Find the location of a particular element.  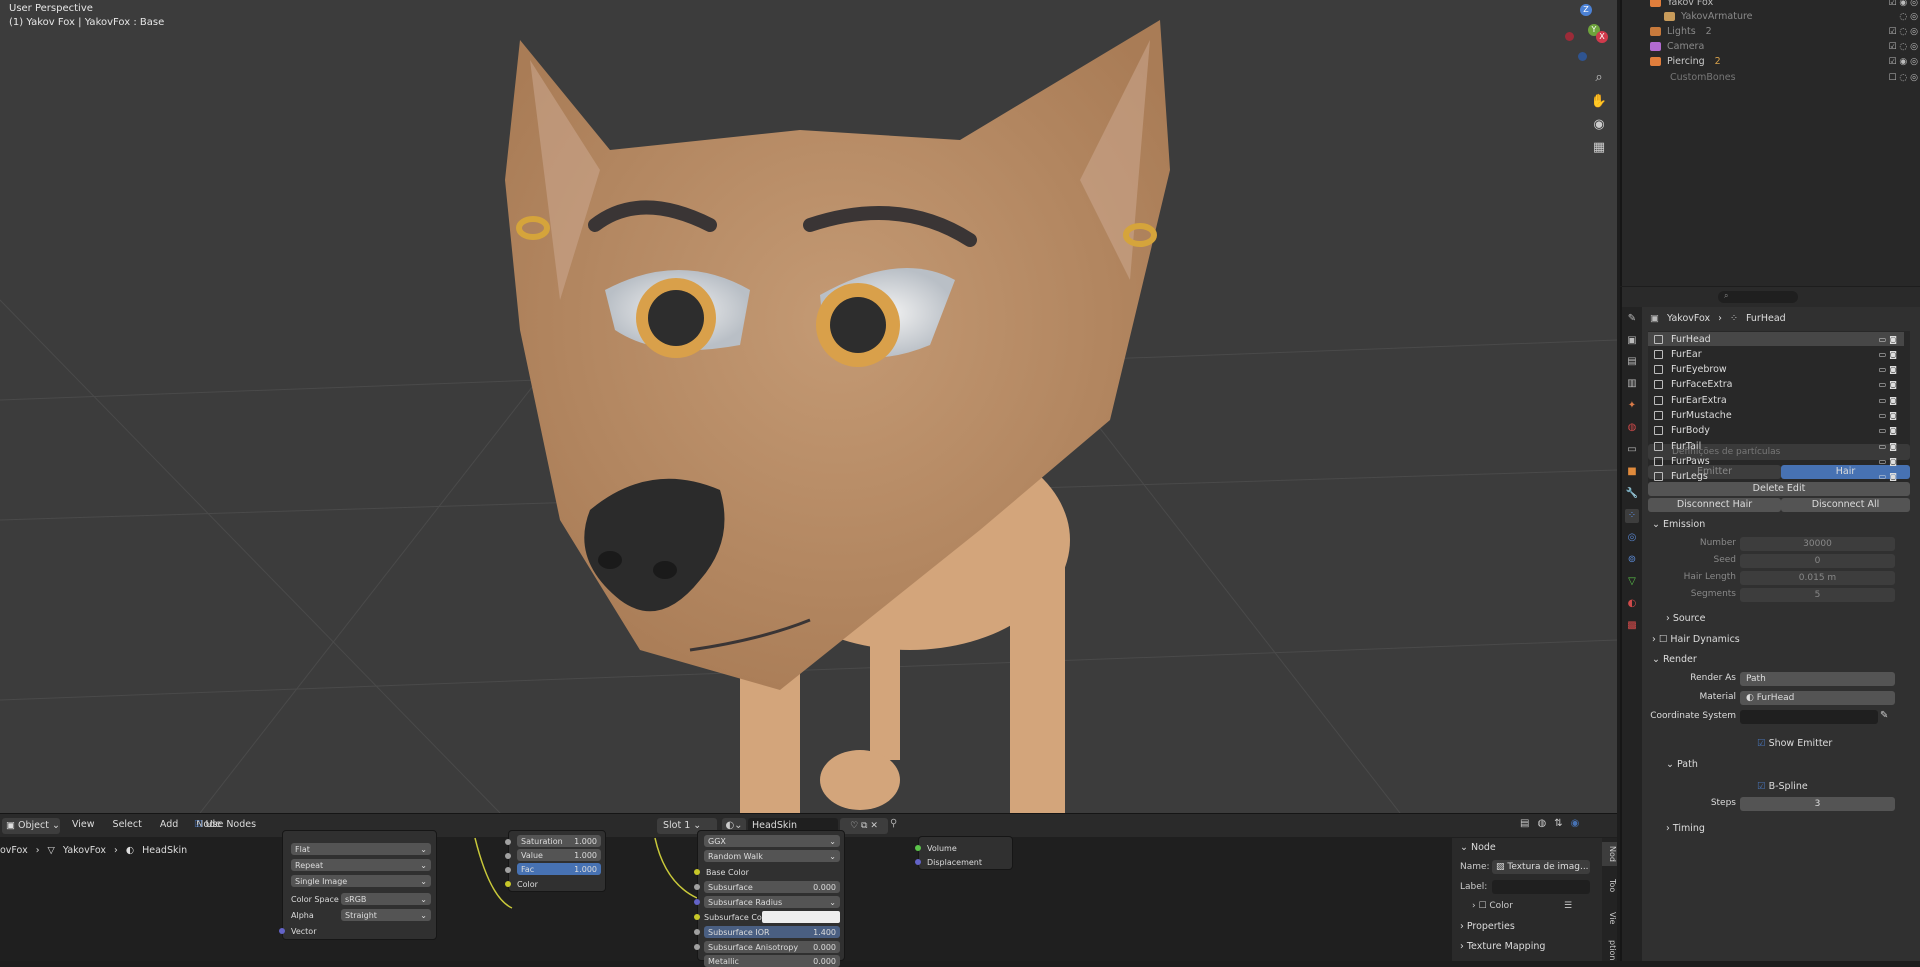

gizmo-x-axis: X is located at coordinates (1602, 37).